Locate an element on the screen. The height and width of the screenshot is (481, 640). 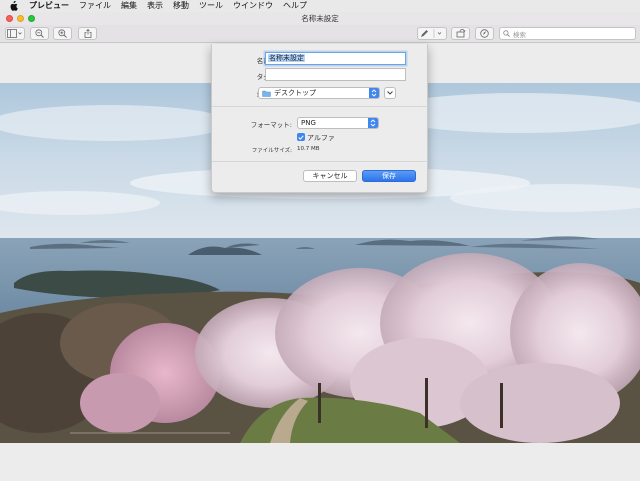
filesize-value: 10.7 MB is located at coordinates (308, 149).